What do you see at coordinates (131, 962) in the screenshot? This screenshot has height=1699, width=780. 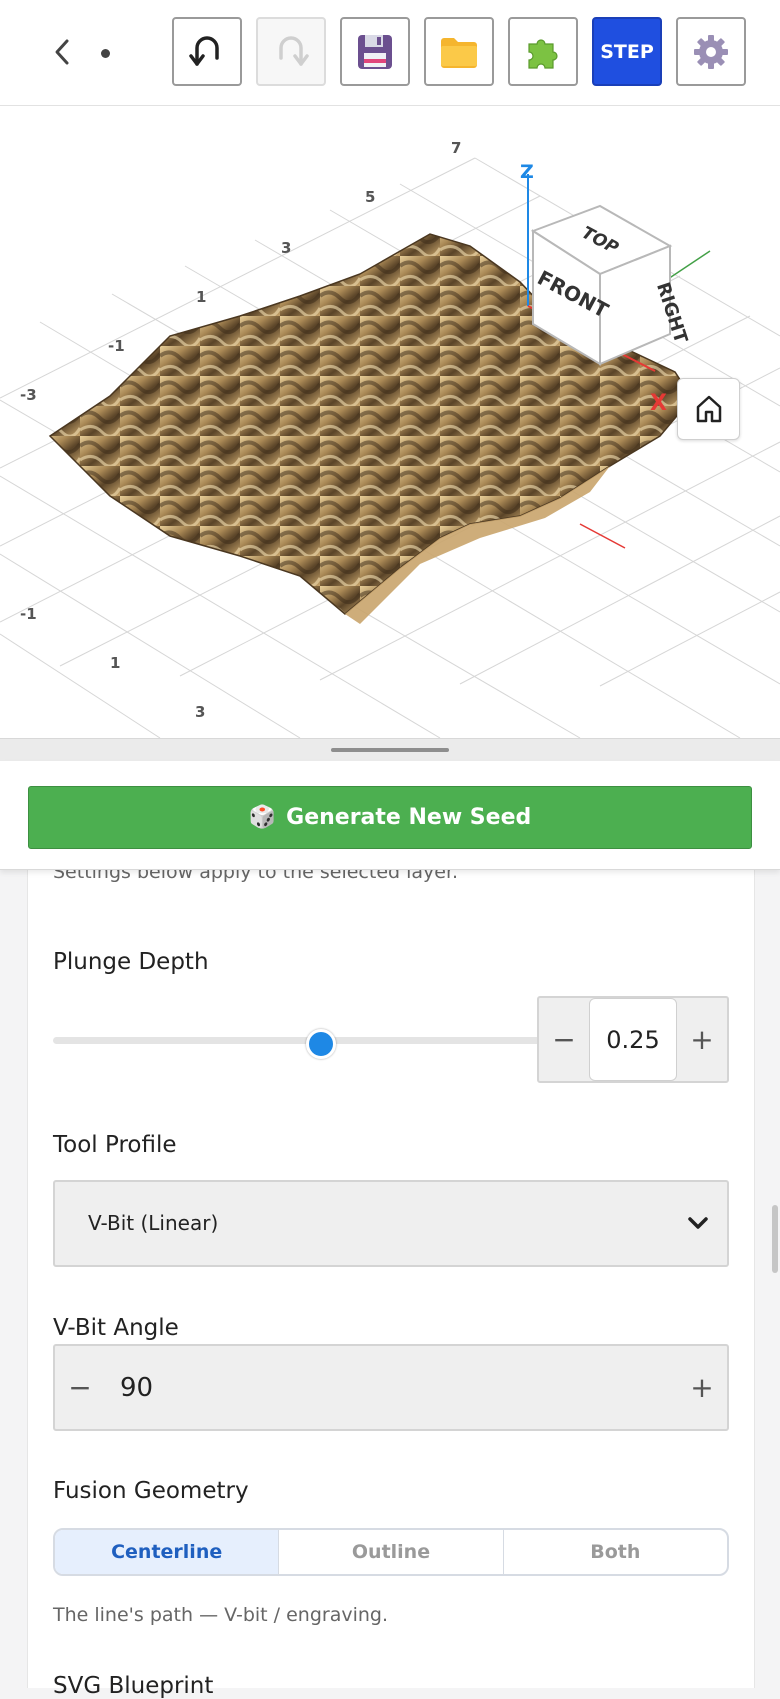 I see `plunge-depth-label: Plunge Depth` at bounding box center [131, 962].